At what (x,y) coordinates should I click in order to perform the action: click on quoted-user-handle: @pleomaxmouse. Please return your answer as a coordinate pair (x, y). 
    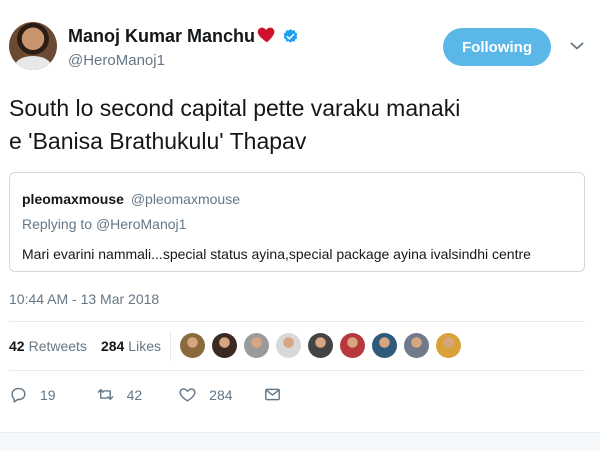
    Looking at the image, I should click on (185, 199).